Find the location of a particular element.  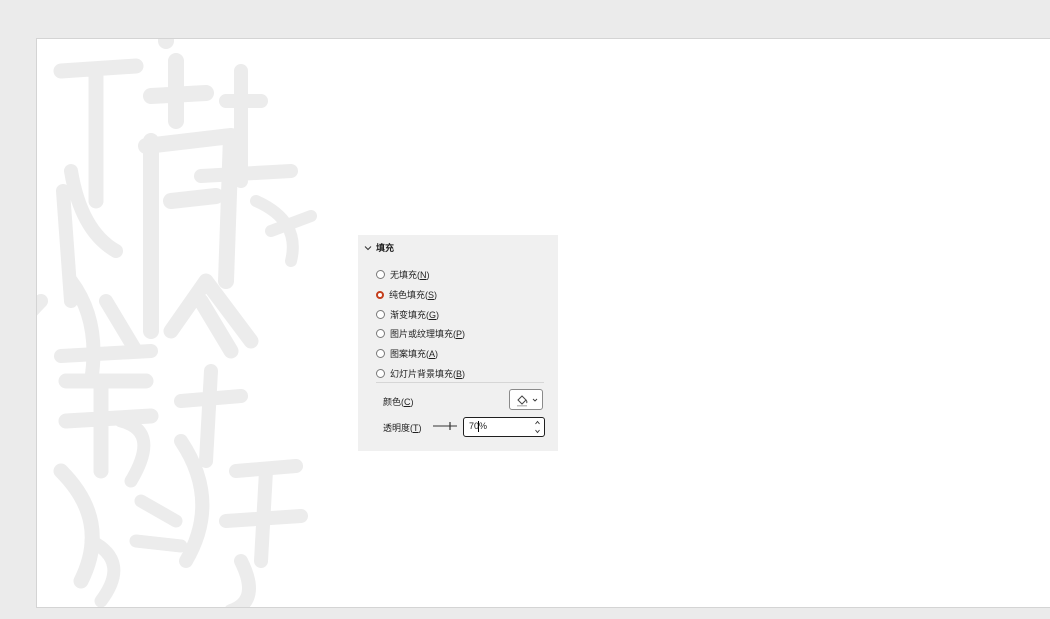

transparency-label: 透明度(T) is located at coordinates (402, 428).